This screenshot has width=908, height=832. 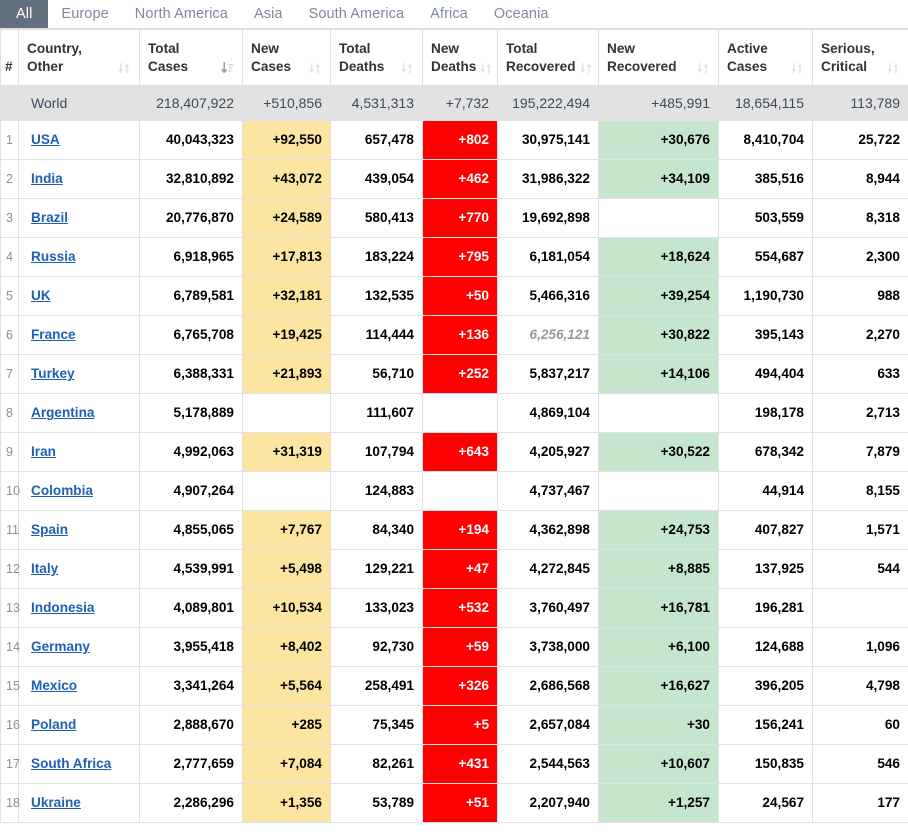 What do you see at coordinates (658, 57) in the screenshot?
I see `column-header-new-recov: New Recovered` at bounding box center [658, 57].